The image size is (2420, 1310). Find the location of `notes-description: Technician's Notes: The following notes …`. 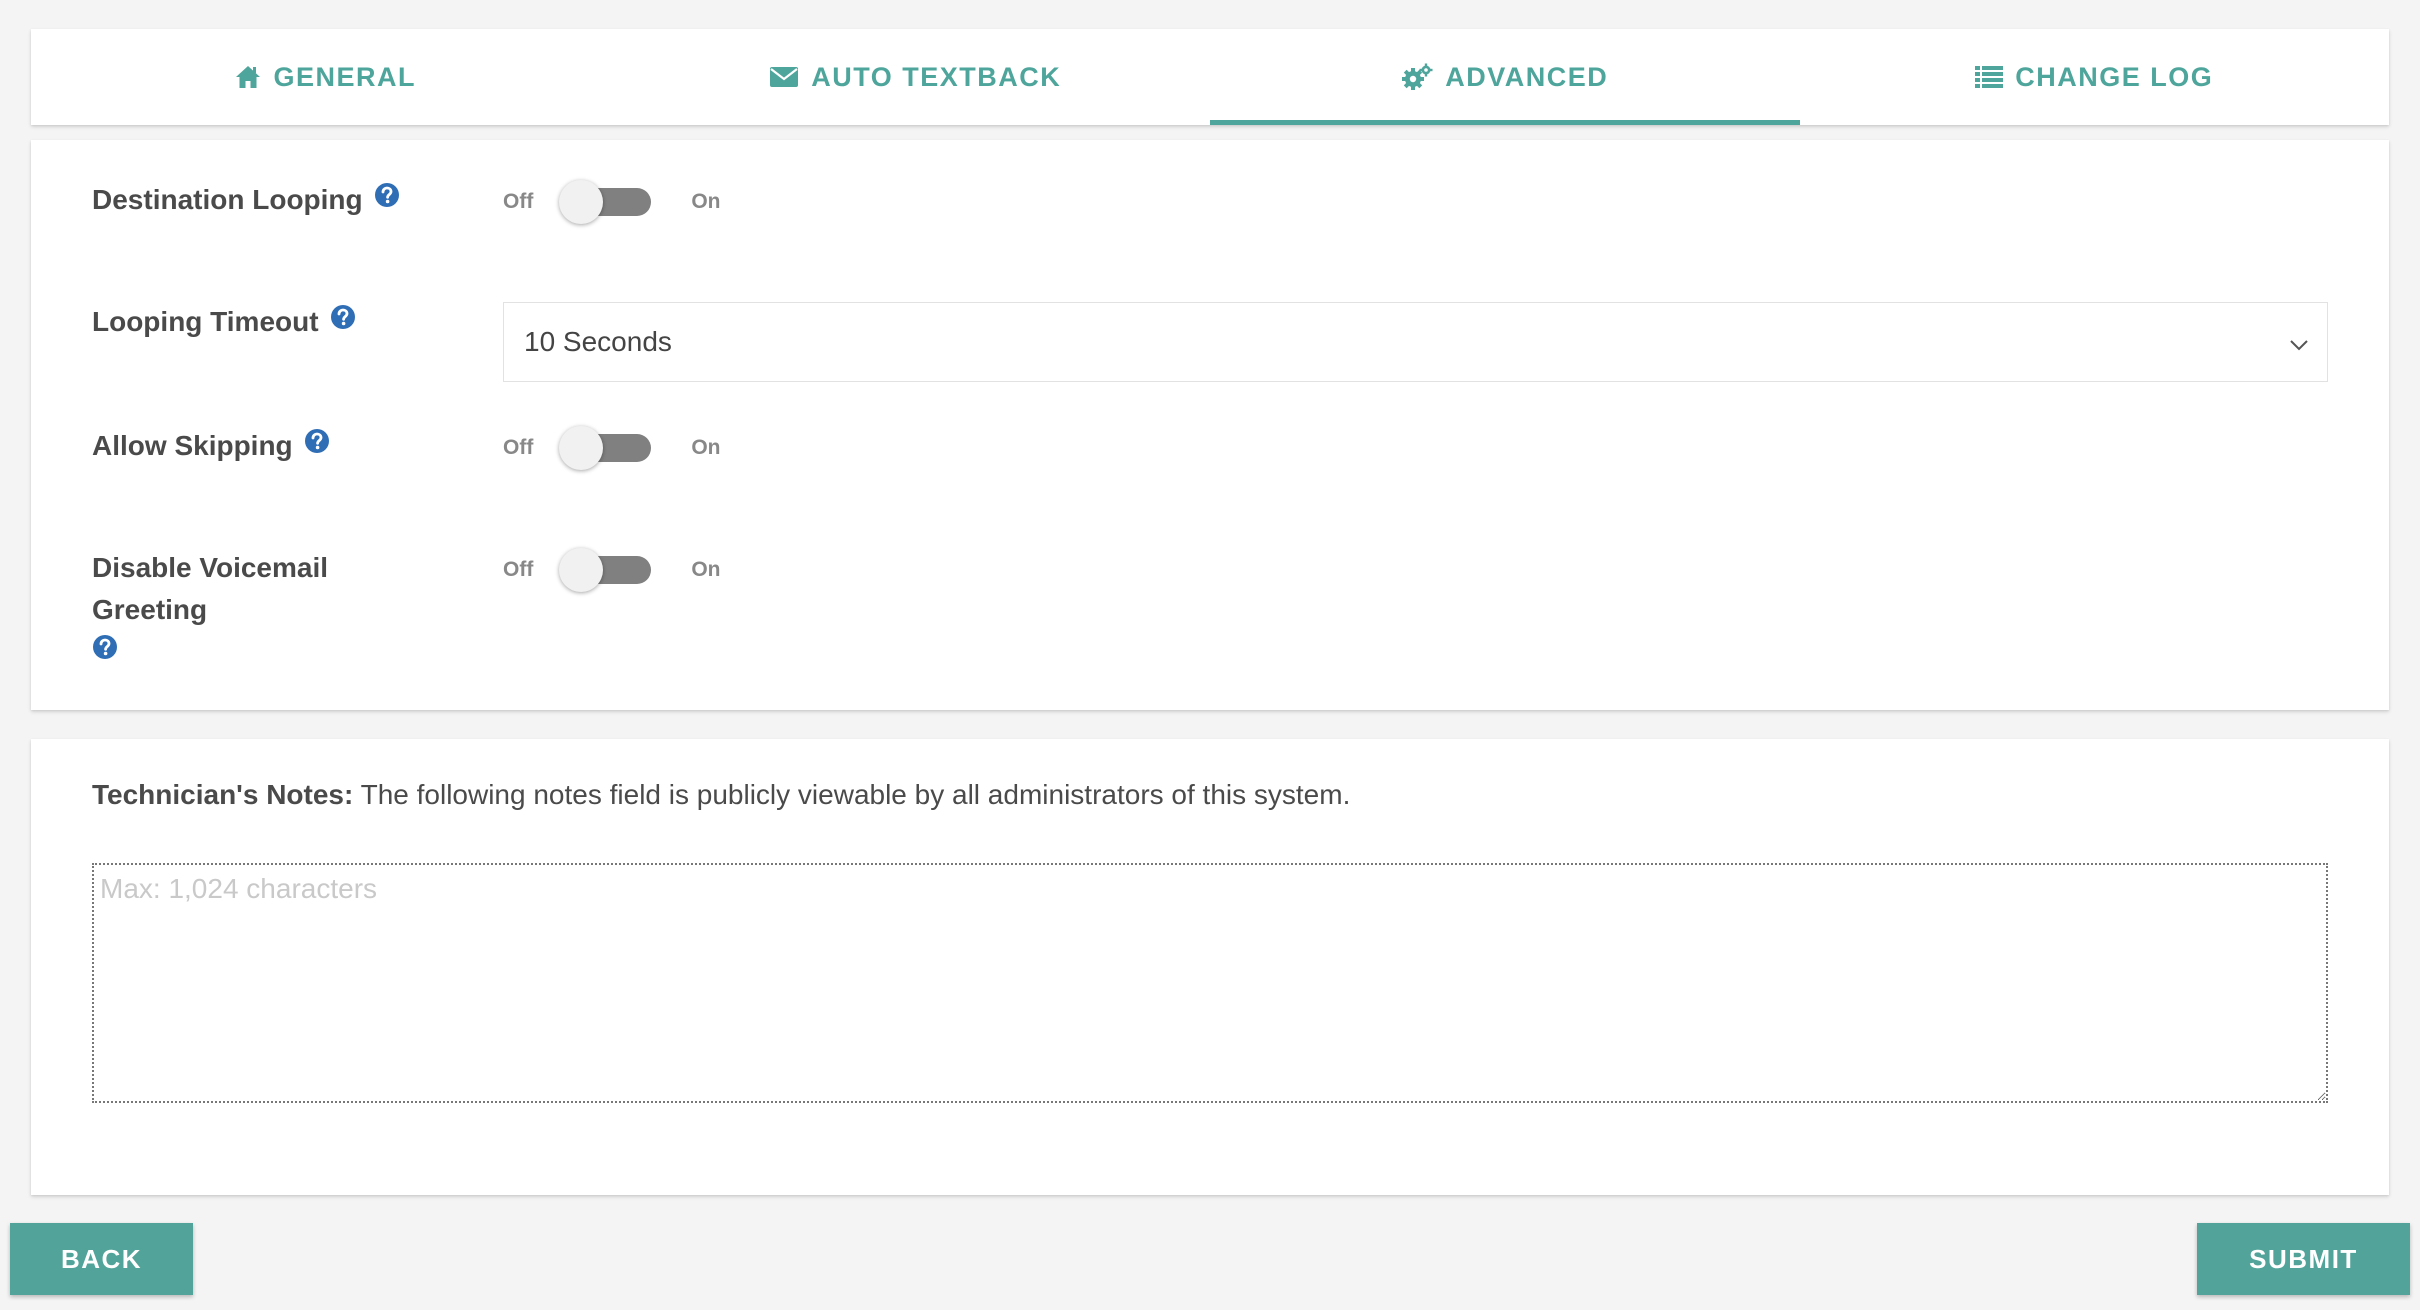

notes-description: Technician's Notes: The following notes … is located at coordinates (721, 795).